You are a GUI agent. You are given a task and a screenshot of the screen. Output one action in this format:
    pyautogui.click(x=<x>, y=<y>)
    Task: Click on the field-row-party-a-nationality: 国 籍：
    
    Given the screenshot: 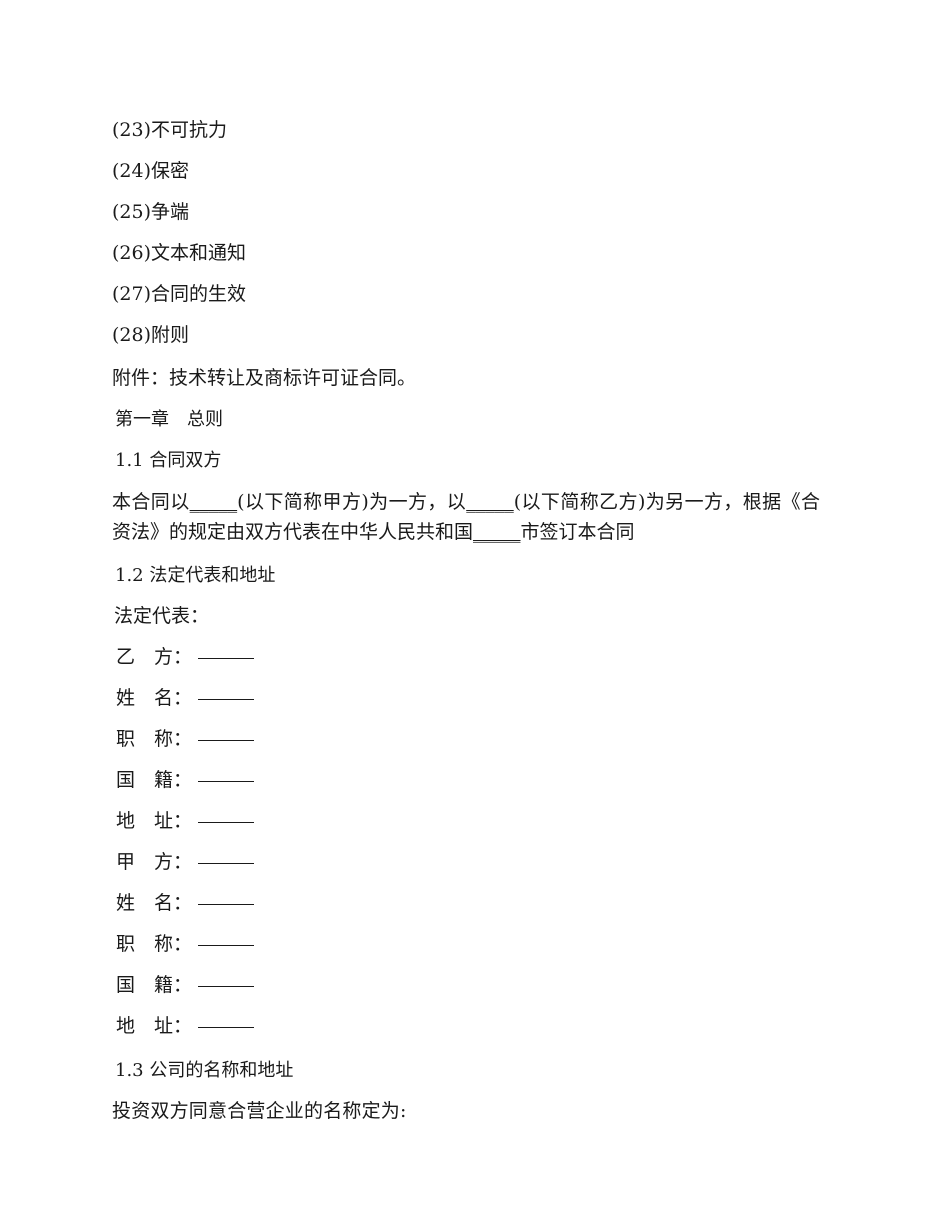 What is the action you would take?
    pyautogui.click(x=473, y=985)
    